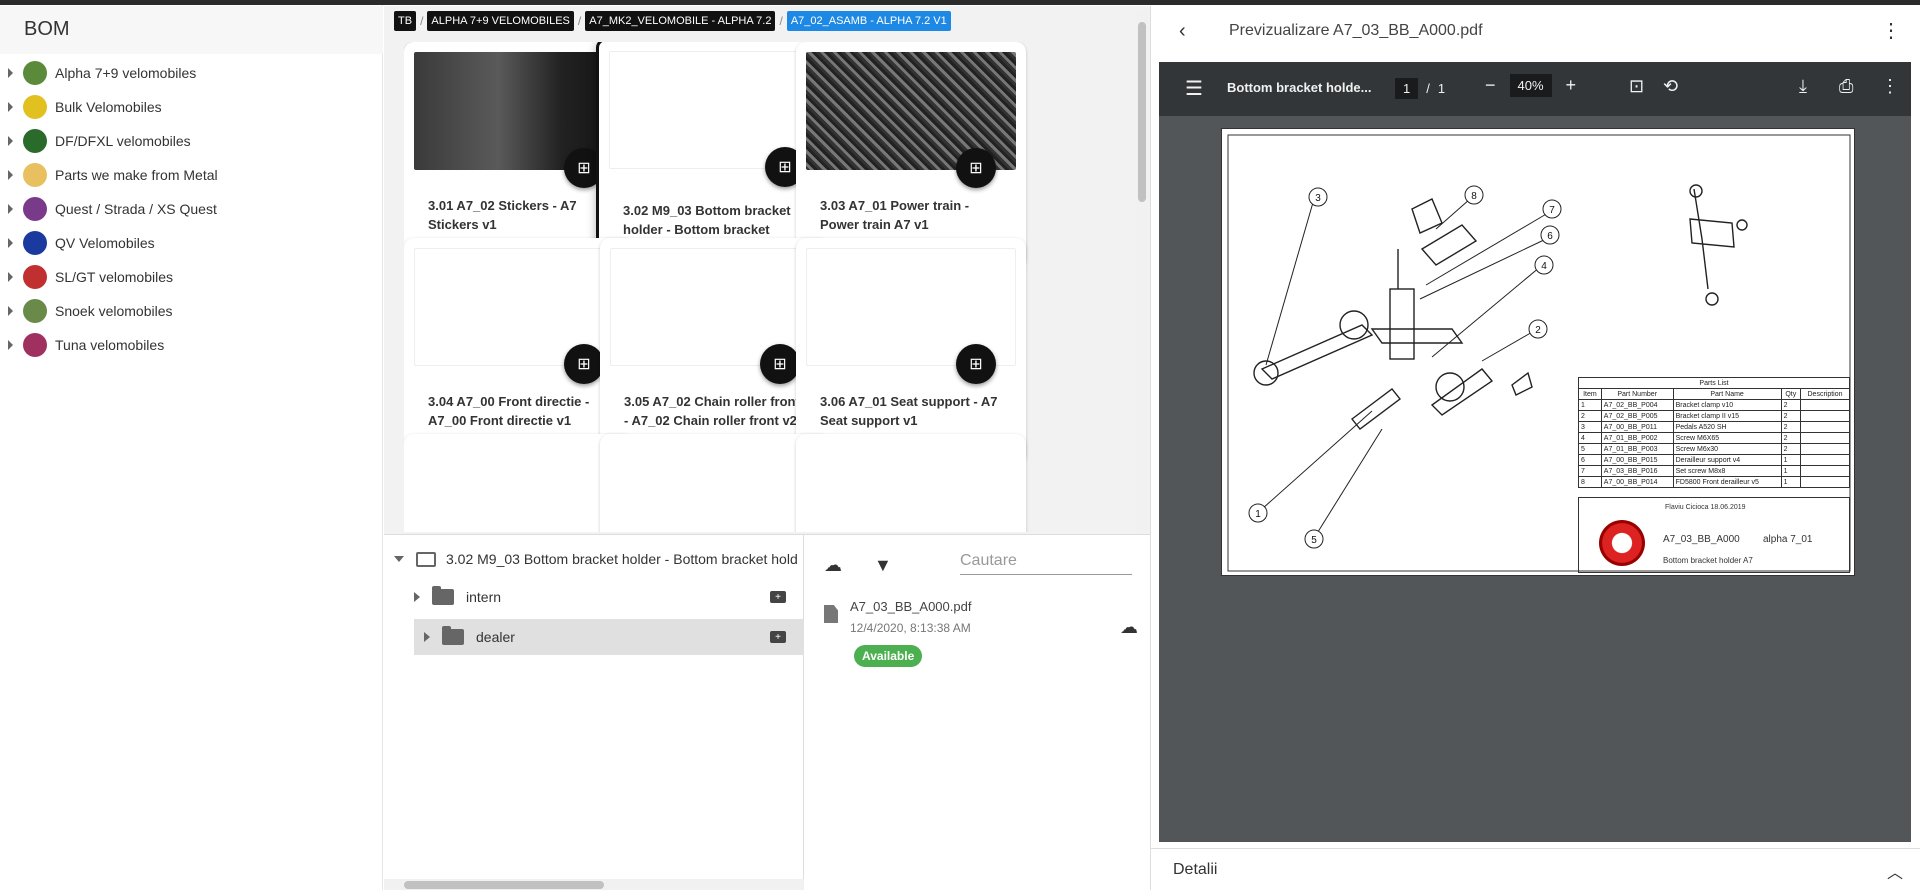 The width and height of the screenshot is (1920, 890). I want to click on sidebar-item-label: Parts we make from Metal, so click(136, 175).